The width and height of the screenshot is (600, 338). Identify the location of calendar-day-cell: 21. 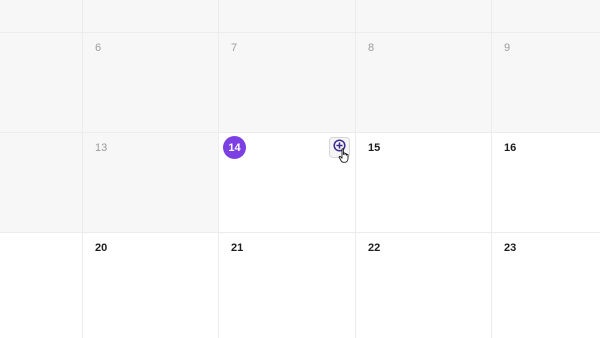
(287, 285).